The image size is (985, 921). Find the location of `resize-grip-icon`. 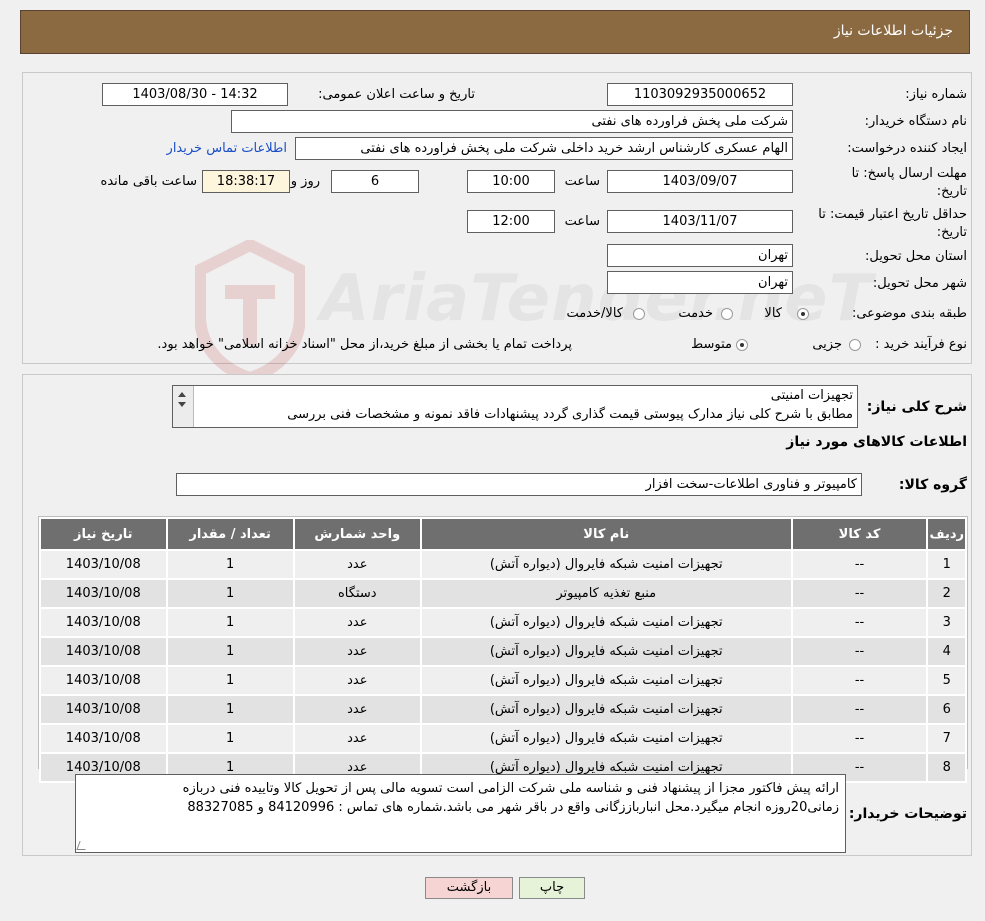

resize-grip-icon is located at coordinates (82, 845).